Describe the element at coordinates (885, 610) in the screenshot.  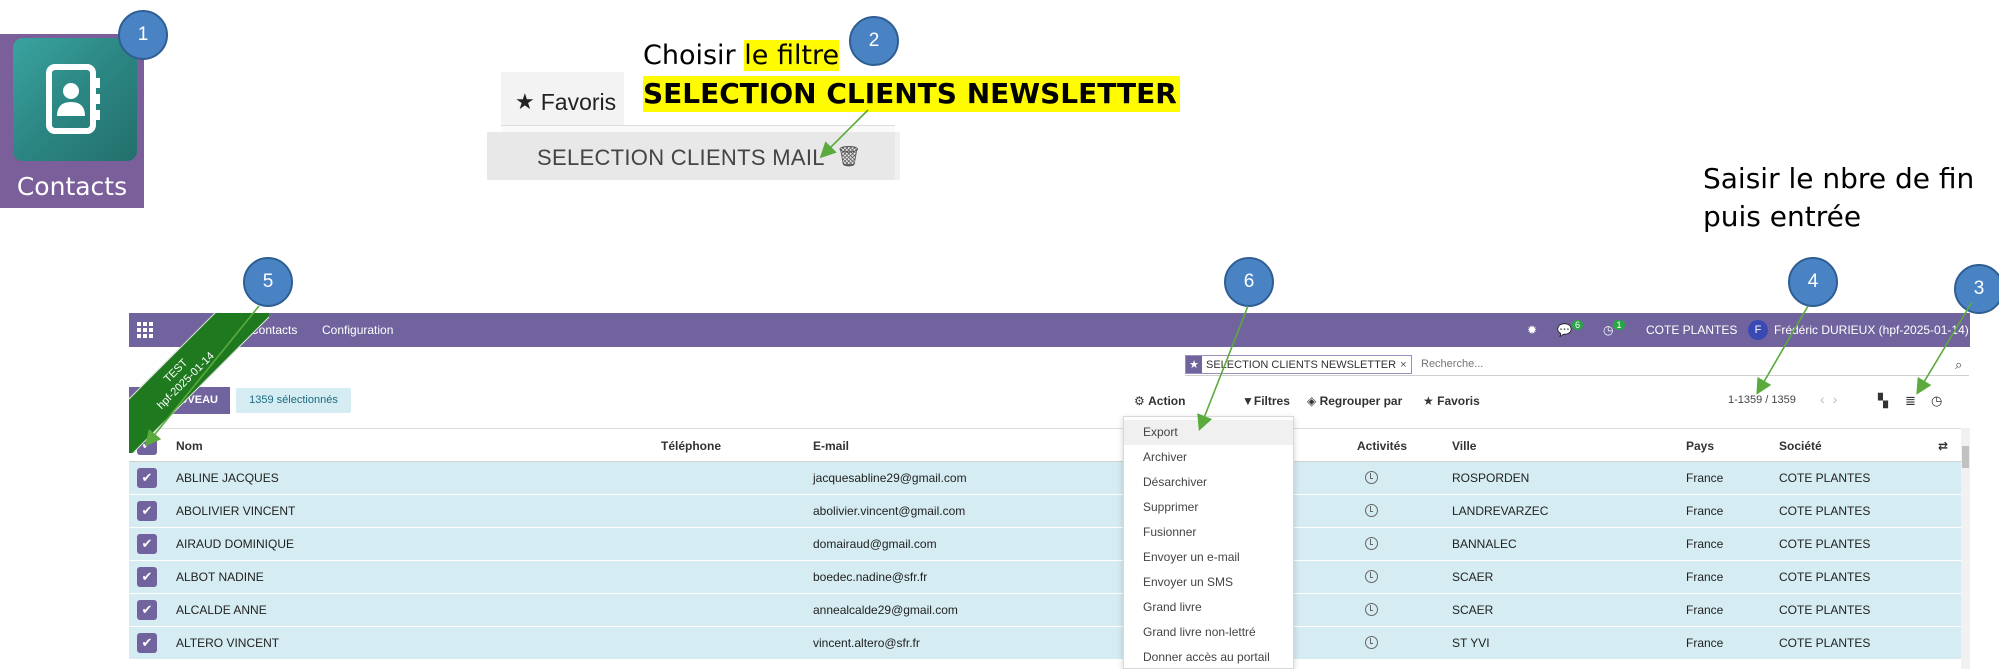
I see `cell-email: annealcalde29@gmail.com` at that location.